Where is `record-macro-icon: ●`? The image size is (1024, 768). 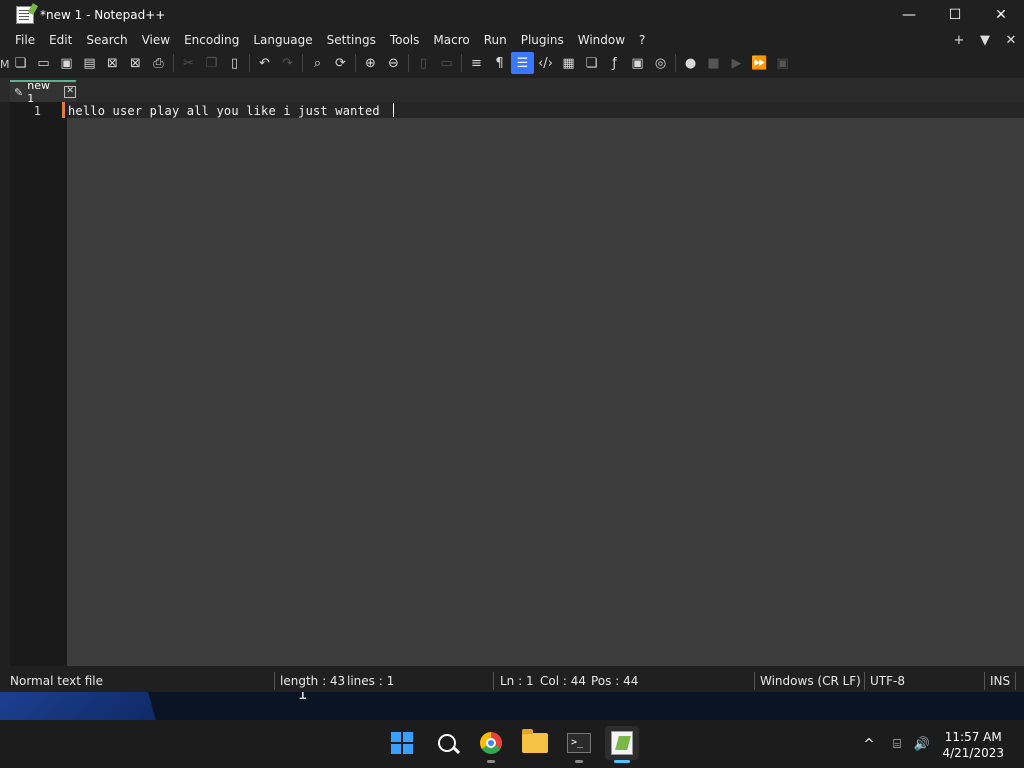 record-macro-icon: ● is located at coordinates (690, 63).